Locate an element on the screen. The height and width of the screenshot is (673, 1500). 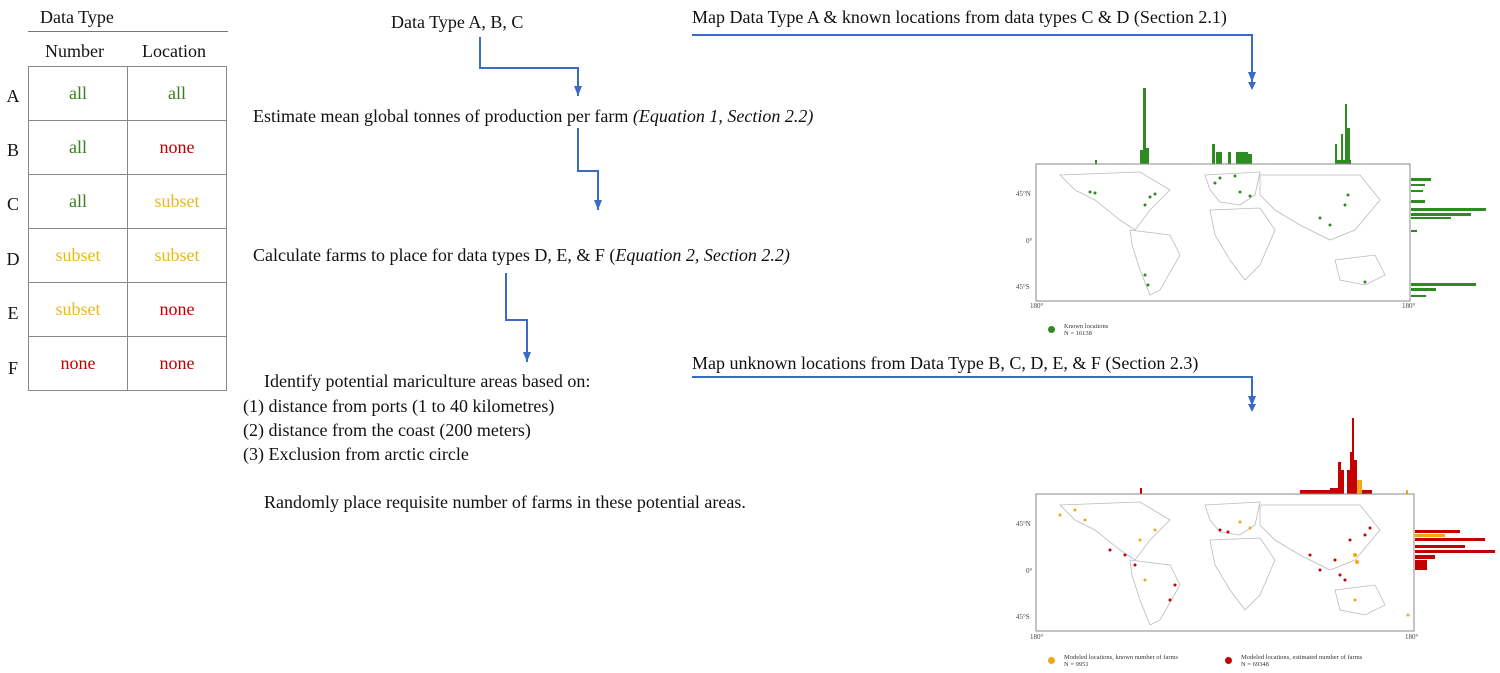
data-type-header: Data Type is located at coordinates (77, 17).